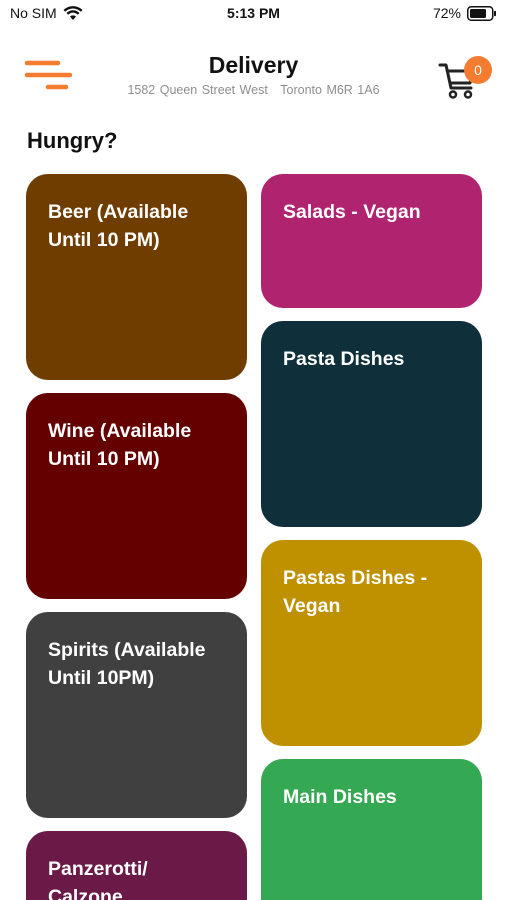 This screenshot has width=507, height=900. What do you see at coordinates (446, 13) in the screenshot?
I see `battery-percent: 72%` at bounding box center [446, 13].